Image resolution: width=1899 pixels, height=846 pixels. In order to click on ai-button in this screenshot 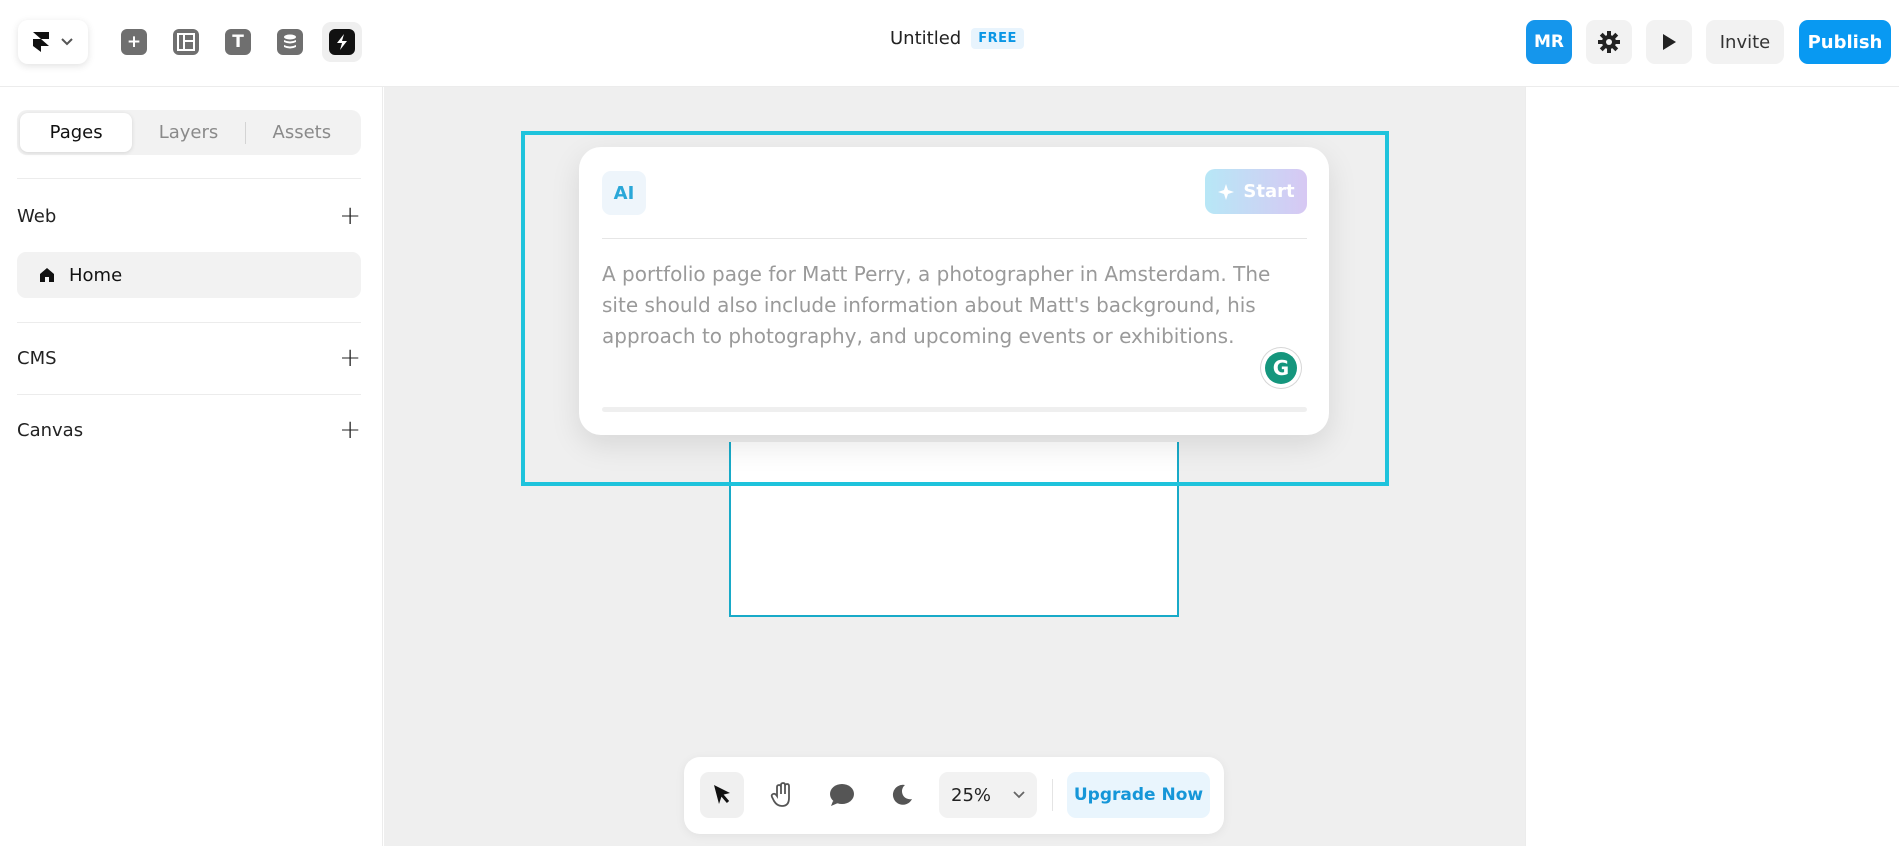, I will do `click(342, 42)`.